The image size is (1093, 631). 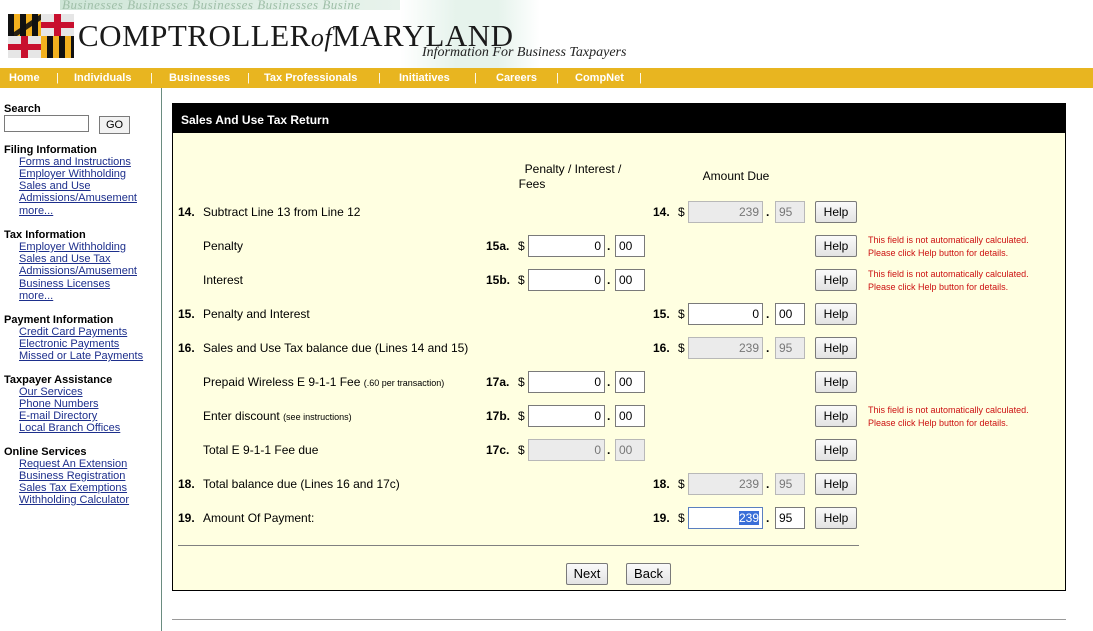 What do you see at coordinates (282, 212) in the screenshot?
I see `line-14-label: Subtract Line 13 from Line 12` at bounding box center [282, 212].